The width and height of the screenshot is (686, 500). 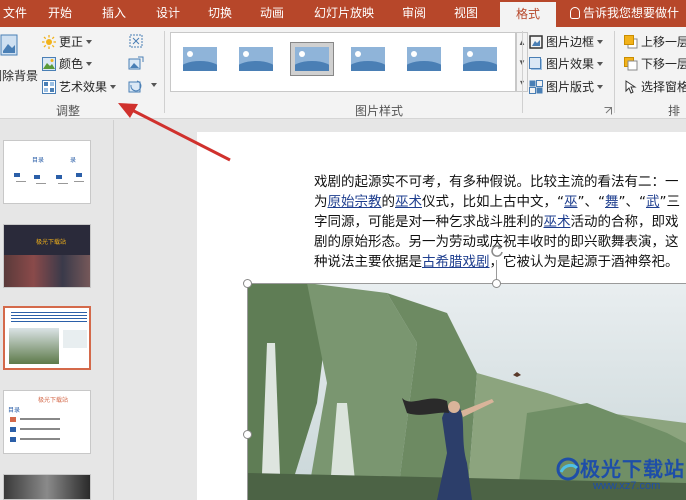 What do you see at coordinates (466, 283) in the screenshot?
I see `selection-frame-top` at bounding box center [466, 283].